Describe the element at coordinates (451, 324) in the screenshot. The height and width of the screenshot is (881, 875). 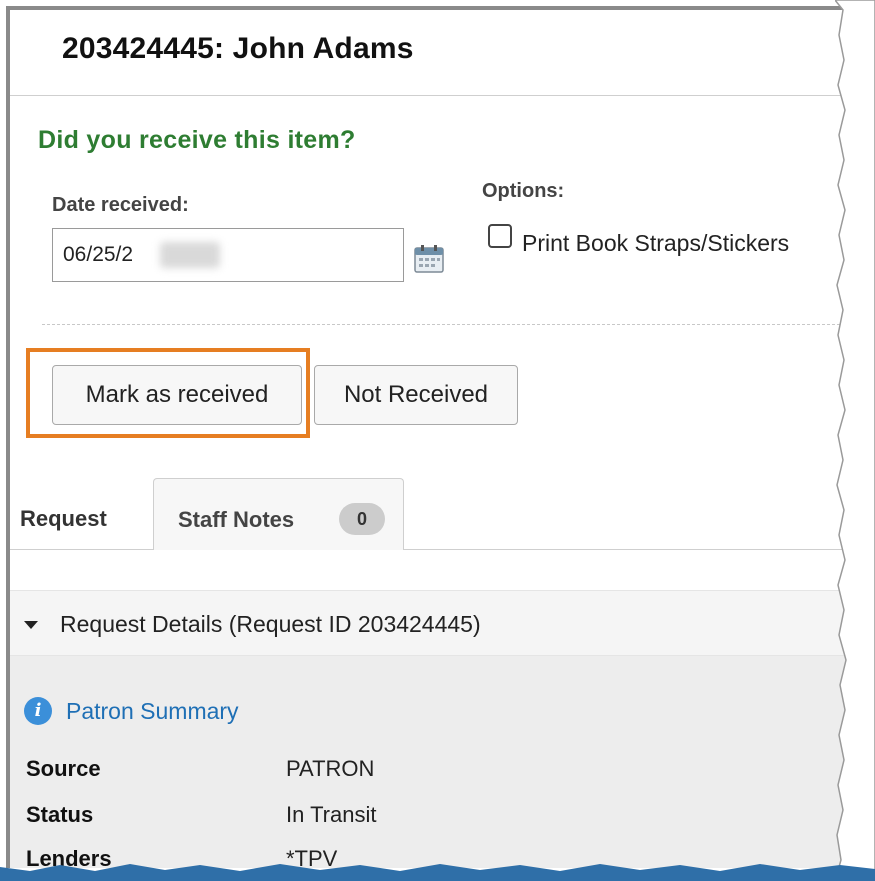
I see `section-divider` at that location.